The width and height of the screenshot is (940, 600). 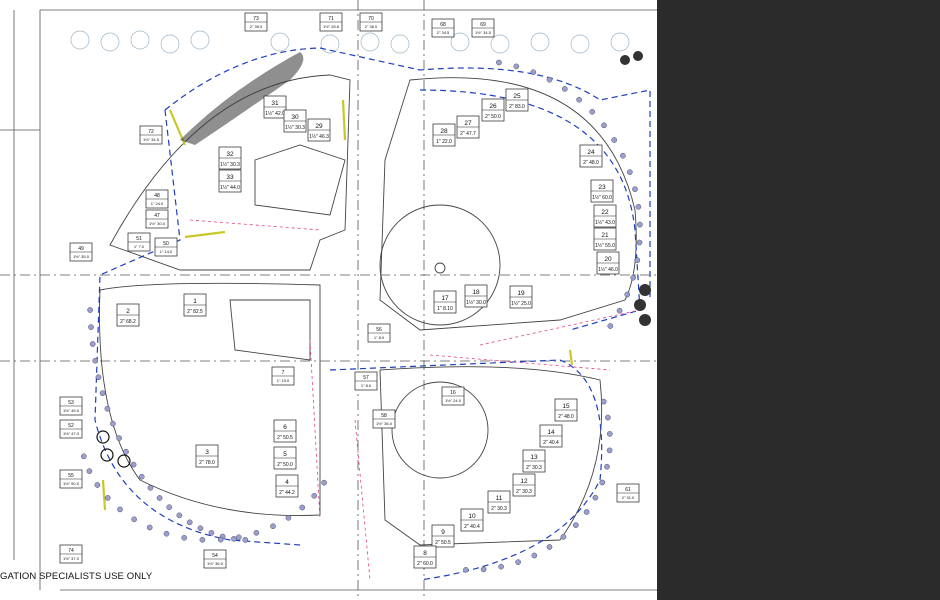 What do you see at coordinates (157, 196) in the screenshot?
I see `zone-tag-48-number: 48` at bounding box center [157, 196].